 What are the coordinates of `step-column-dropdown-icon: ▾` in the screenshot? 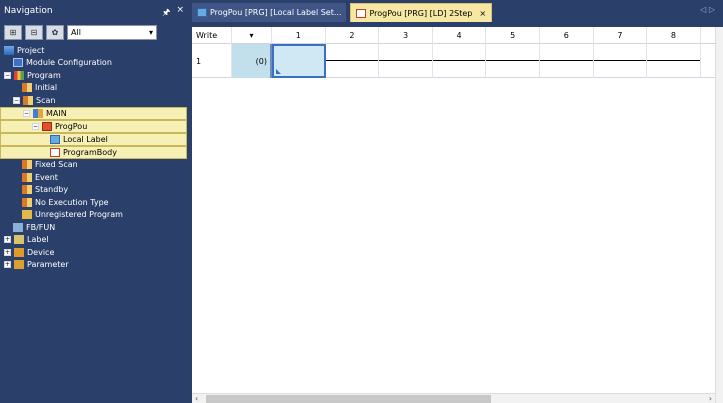 It's located at (252, 35).